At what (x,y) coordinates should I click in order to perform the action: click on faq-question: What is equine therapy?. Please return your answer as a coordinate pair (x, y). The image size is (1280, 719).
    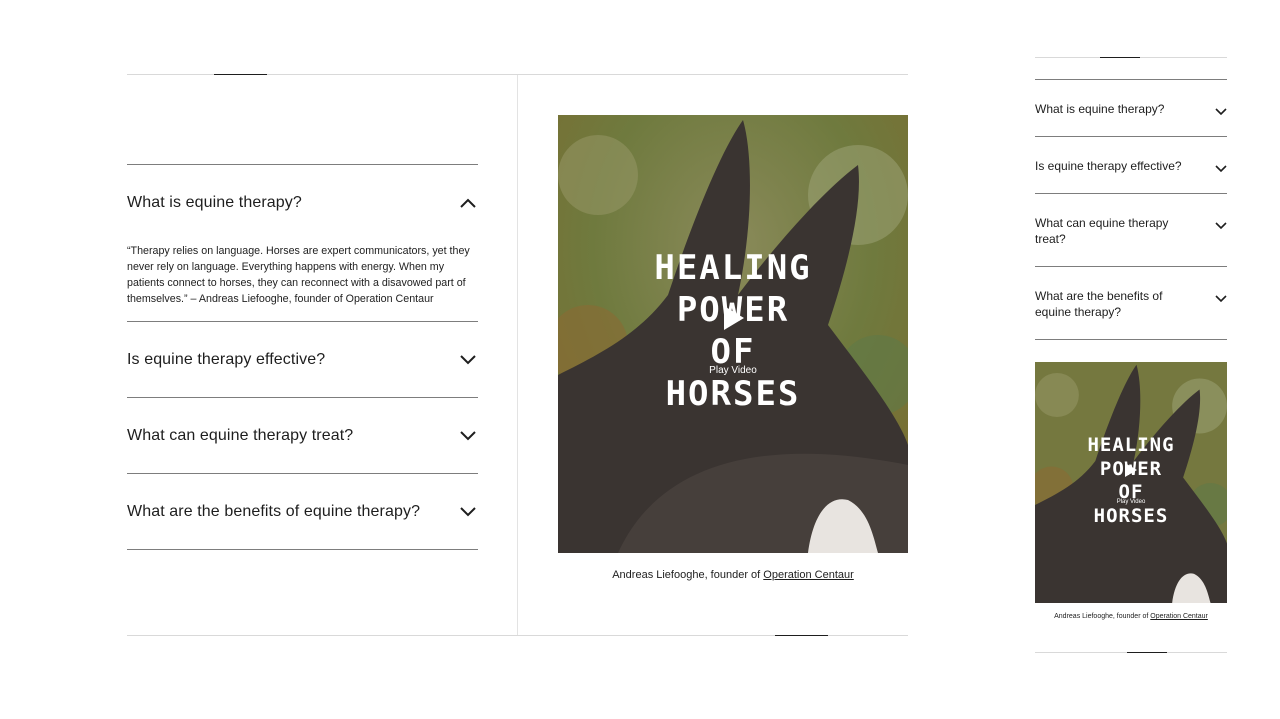
    Looking at the image, I should click on (214, 202).